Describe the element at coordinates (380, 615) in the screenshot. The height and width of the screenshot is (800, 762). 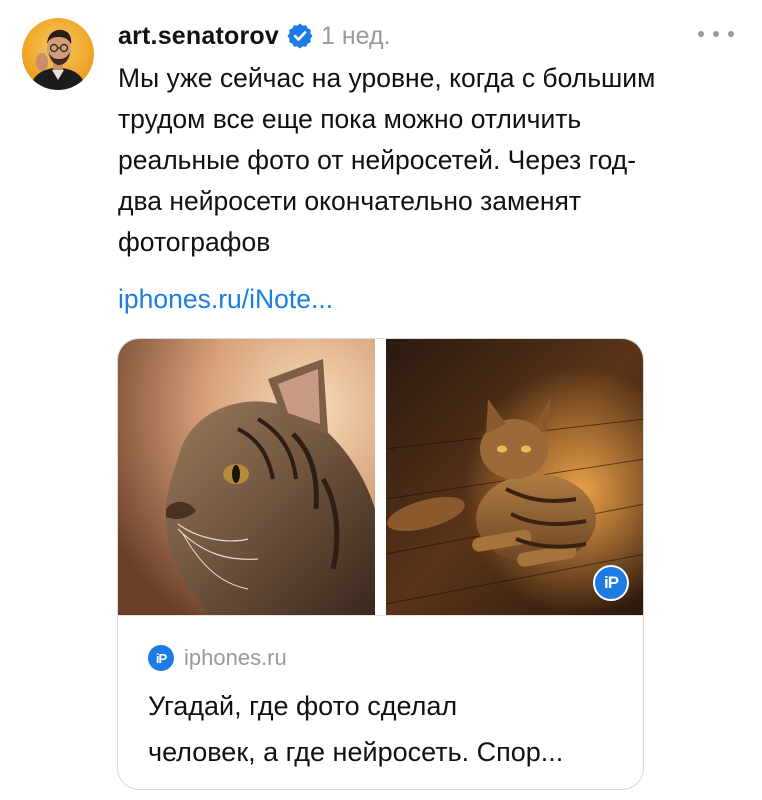
I see `card-divider` at that location.